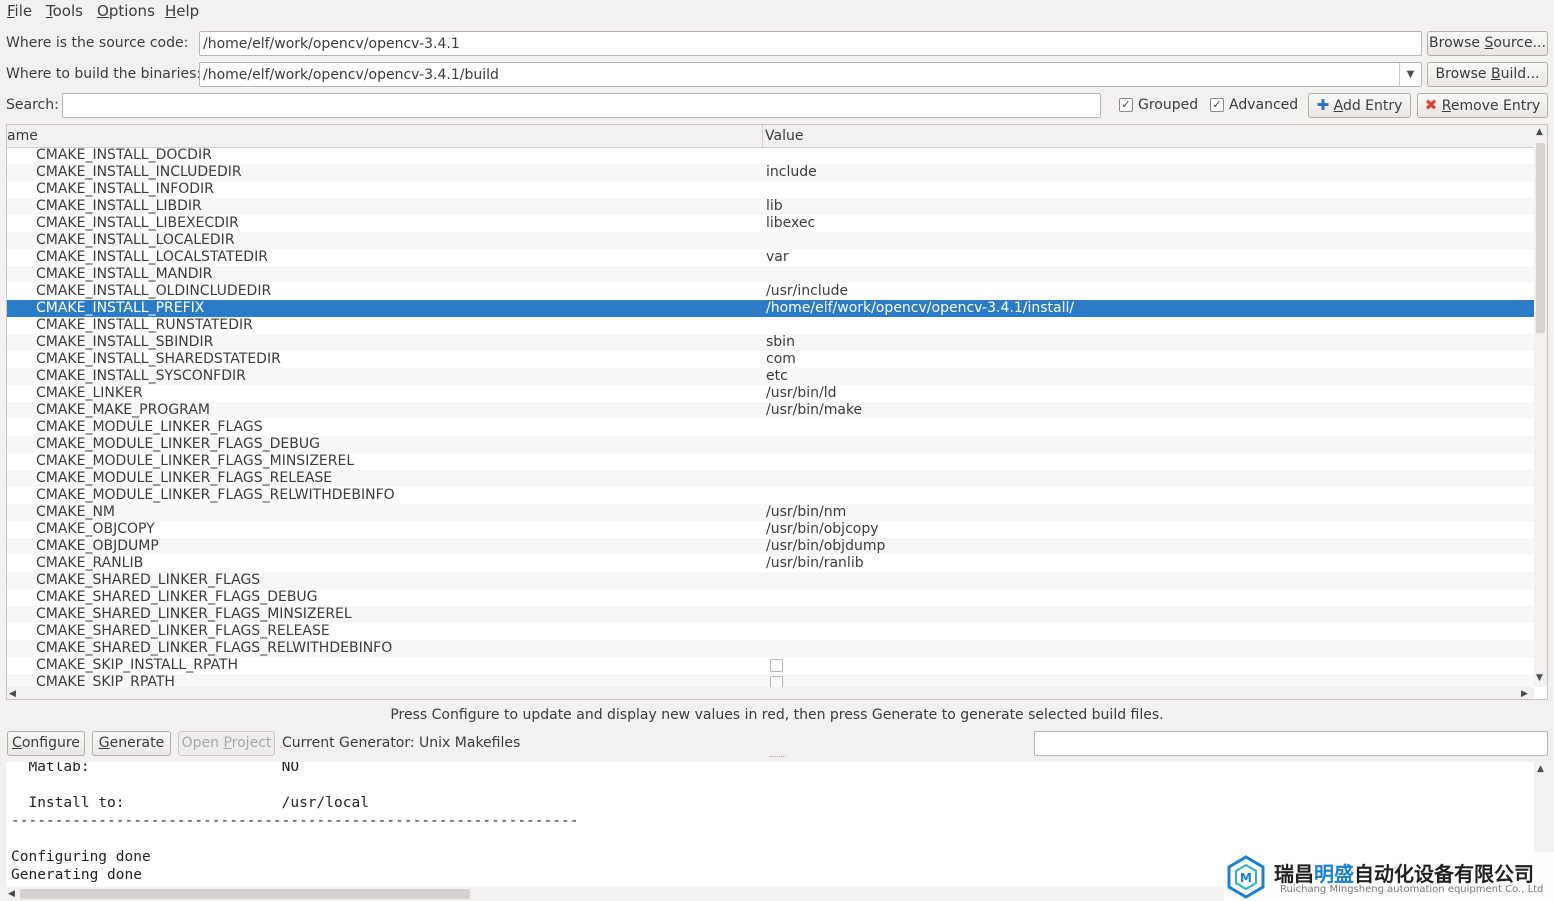 The width and height of the screenshot is (1554, 901). I want to click on log-scroll-left-arrow-icon: ◀, so click(11, 894).